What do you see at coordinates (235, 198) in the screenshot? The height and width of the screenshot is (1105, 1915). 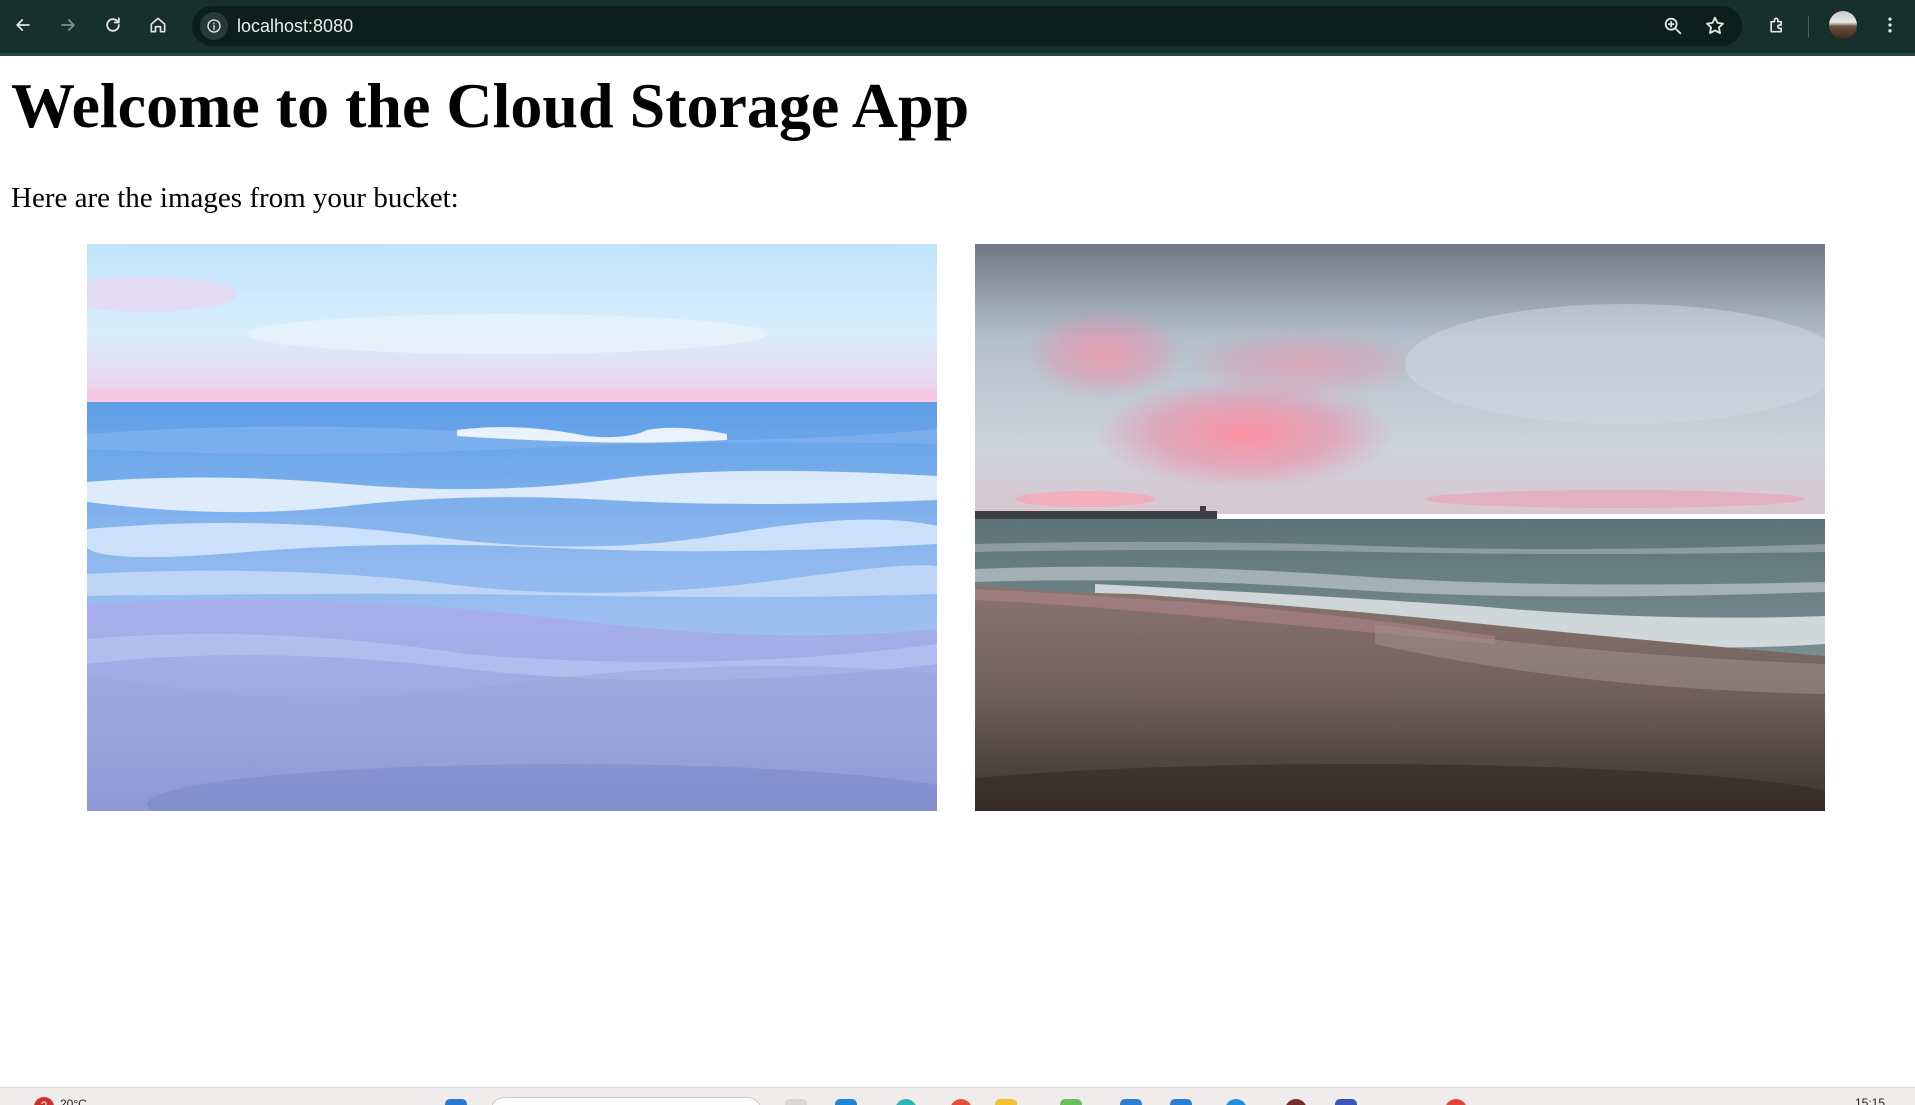 I see `intro-text: Here are the images from your bucket:` at bounding box center [235, 198].